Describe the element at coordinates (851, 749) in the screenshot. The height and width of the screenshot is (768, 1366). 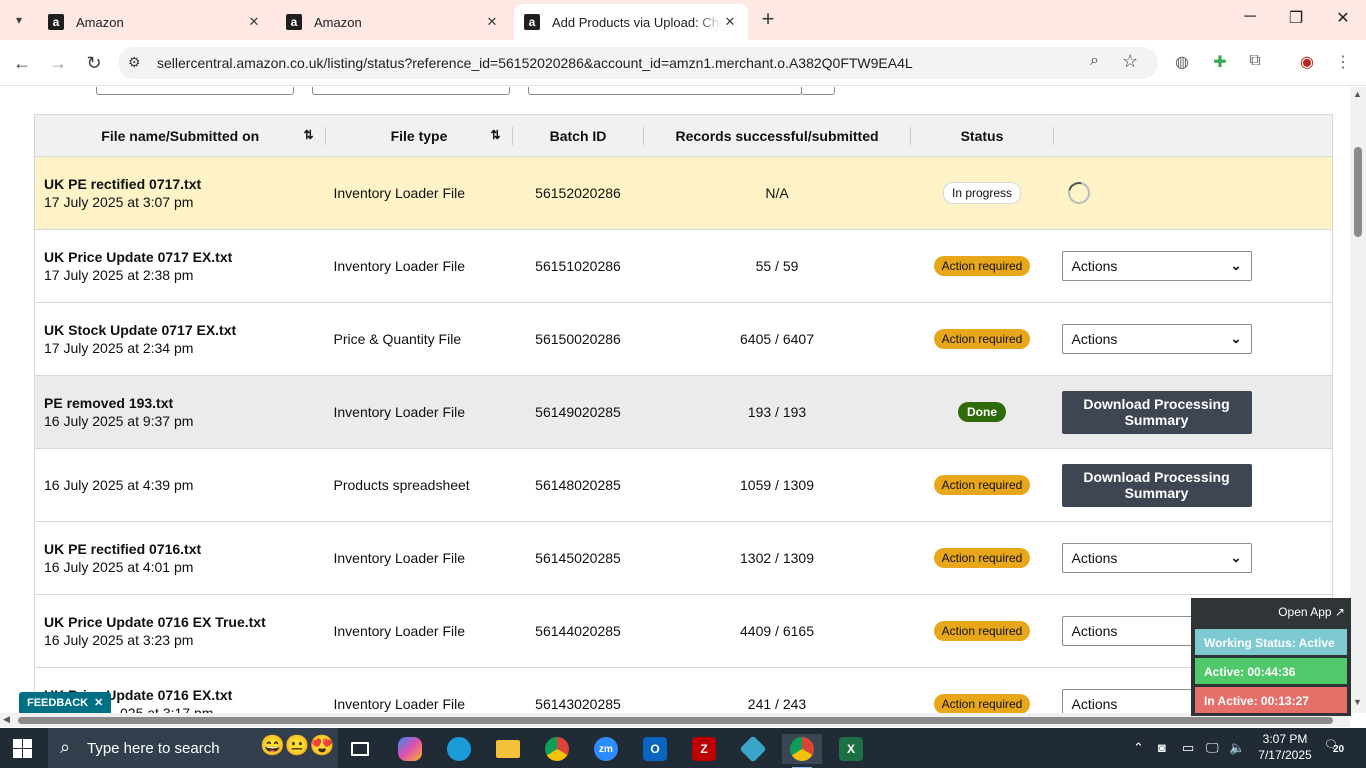
I see `excel-icon: X` at that location.